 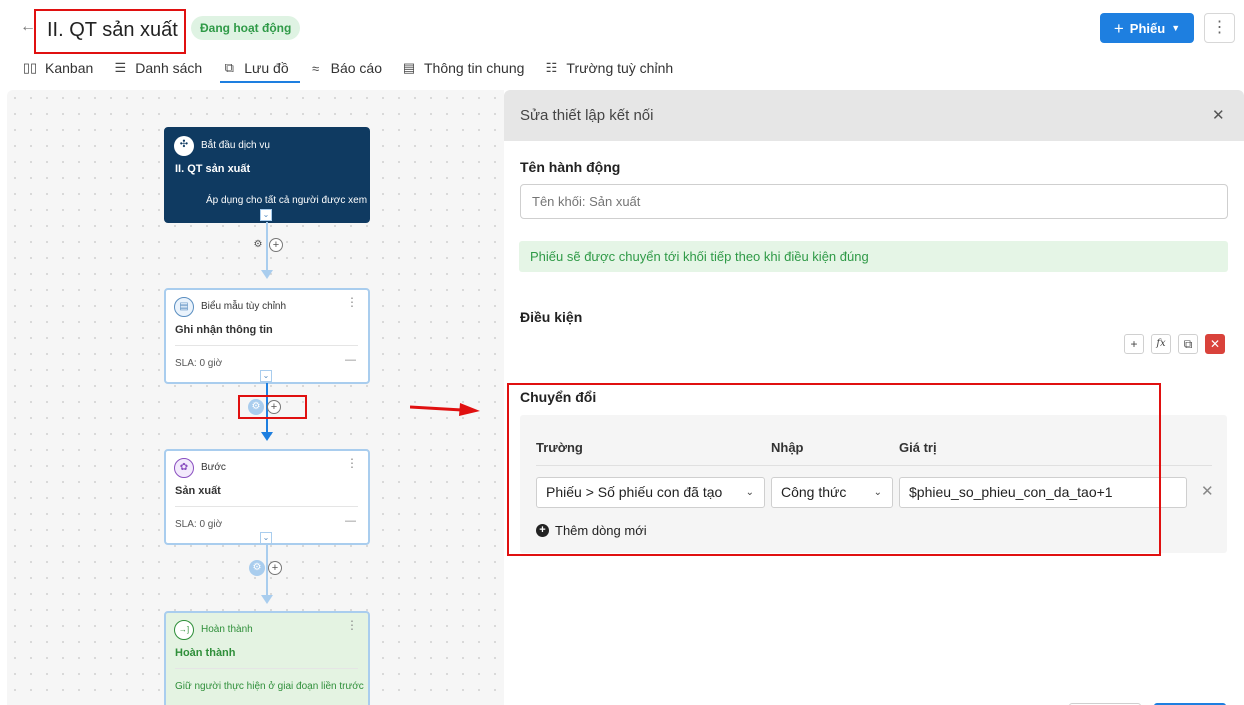 What do you see at coordinates (227, 629) in the screenshot?
I see `node-type: Hoàn thành` at bounding box center [227, 629].